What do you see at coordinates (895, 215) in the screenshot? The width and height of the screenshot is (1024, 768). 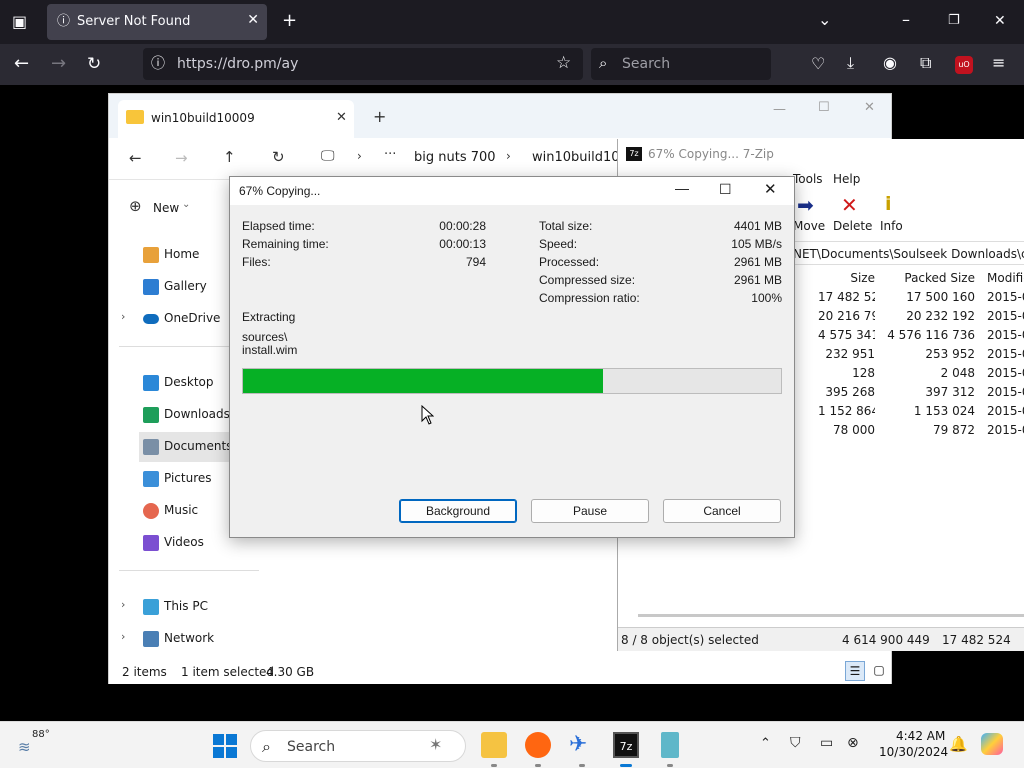 I see `info-button: i Info` at bounding box center [895, 215].